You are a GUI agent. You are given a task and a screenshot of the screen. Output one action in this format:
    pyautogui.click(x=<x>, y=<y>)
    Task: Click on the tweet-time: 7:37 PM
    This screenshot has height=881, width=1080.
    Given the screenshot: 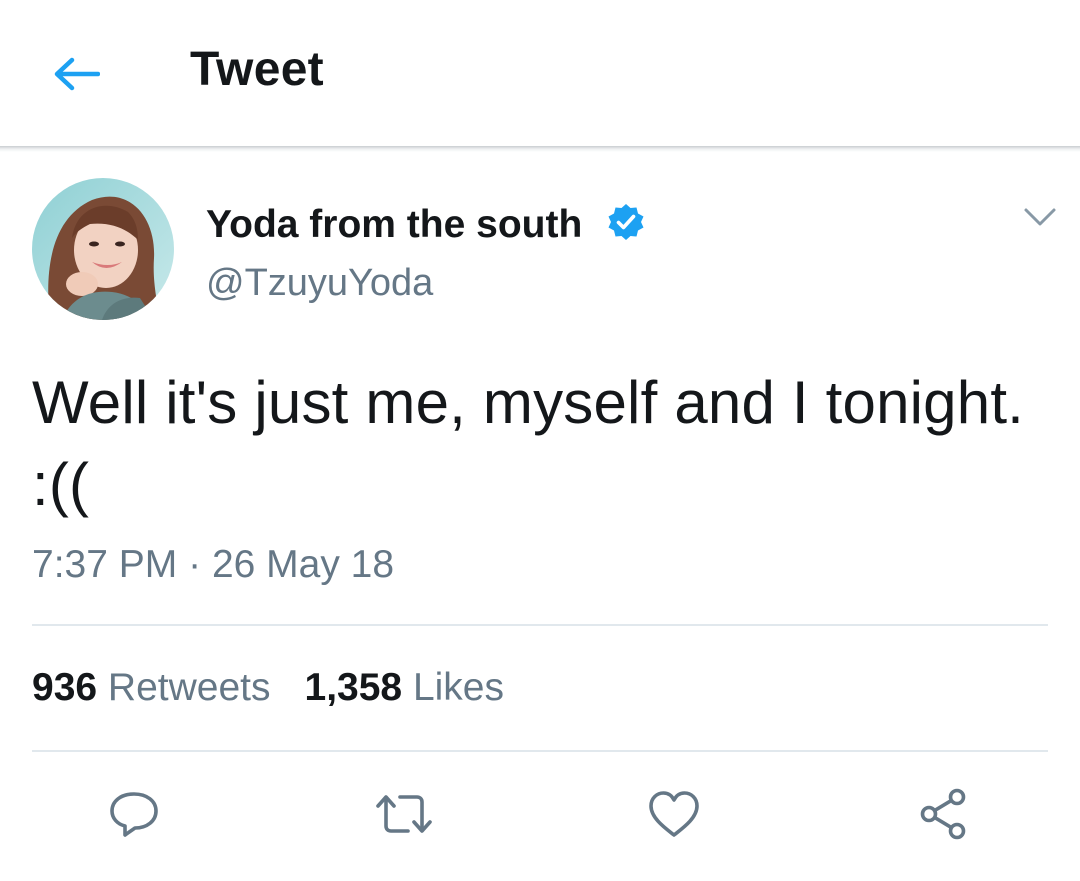 What is the action you would take?
    pyautogui.click(x=105, y=564)
    